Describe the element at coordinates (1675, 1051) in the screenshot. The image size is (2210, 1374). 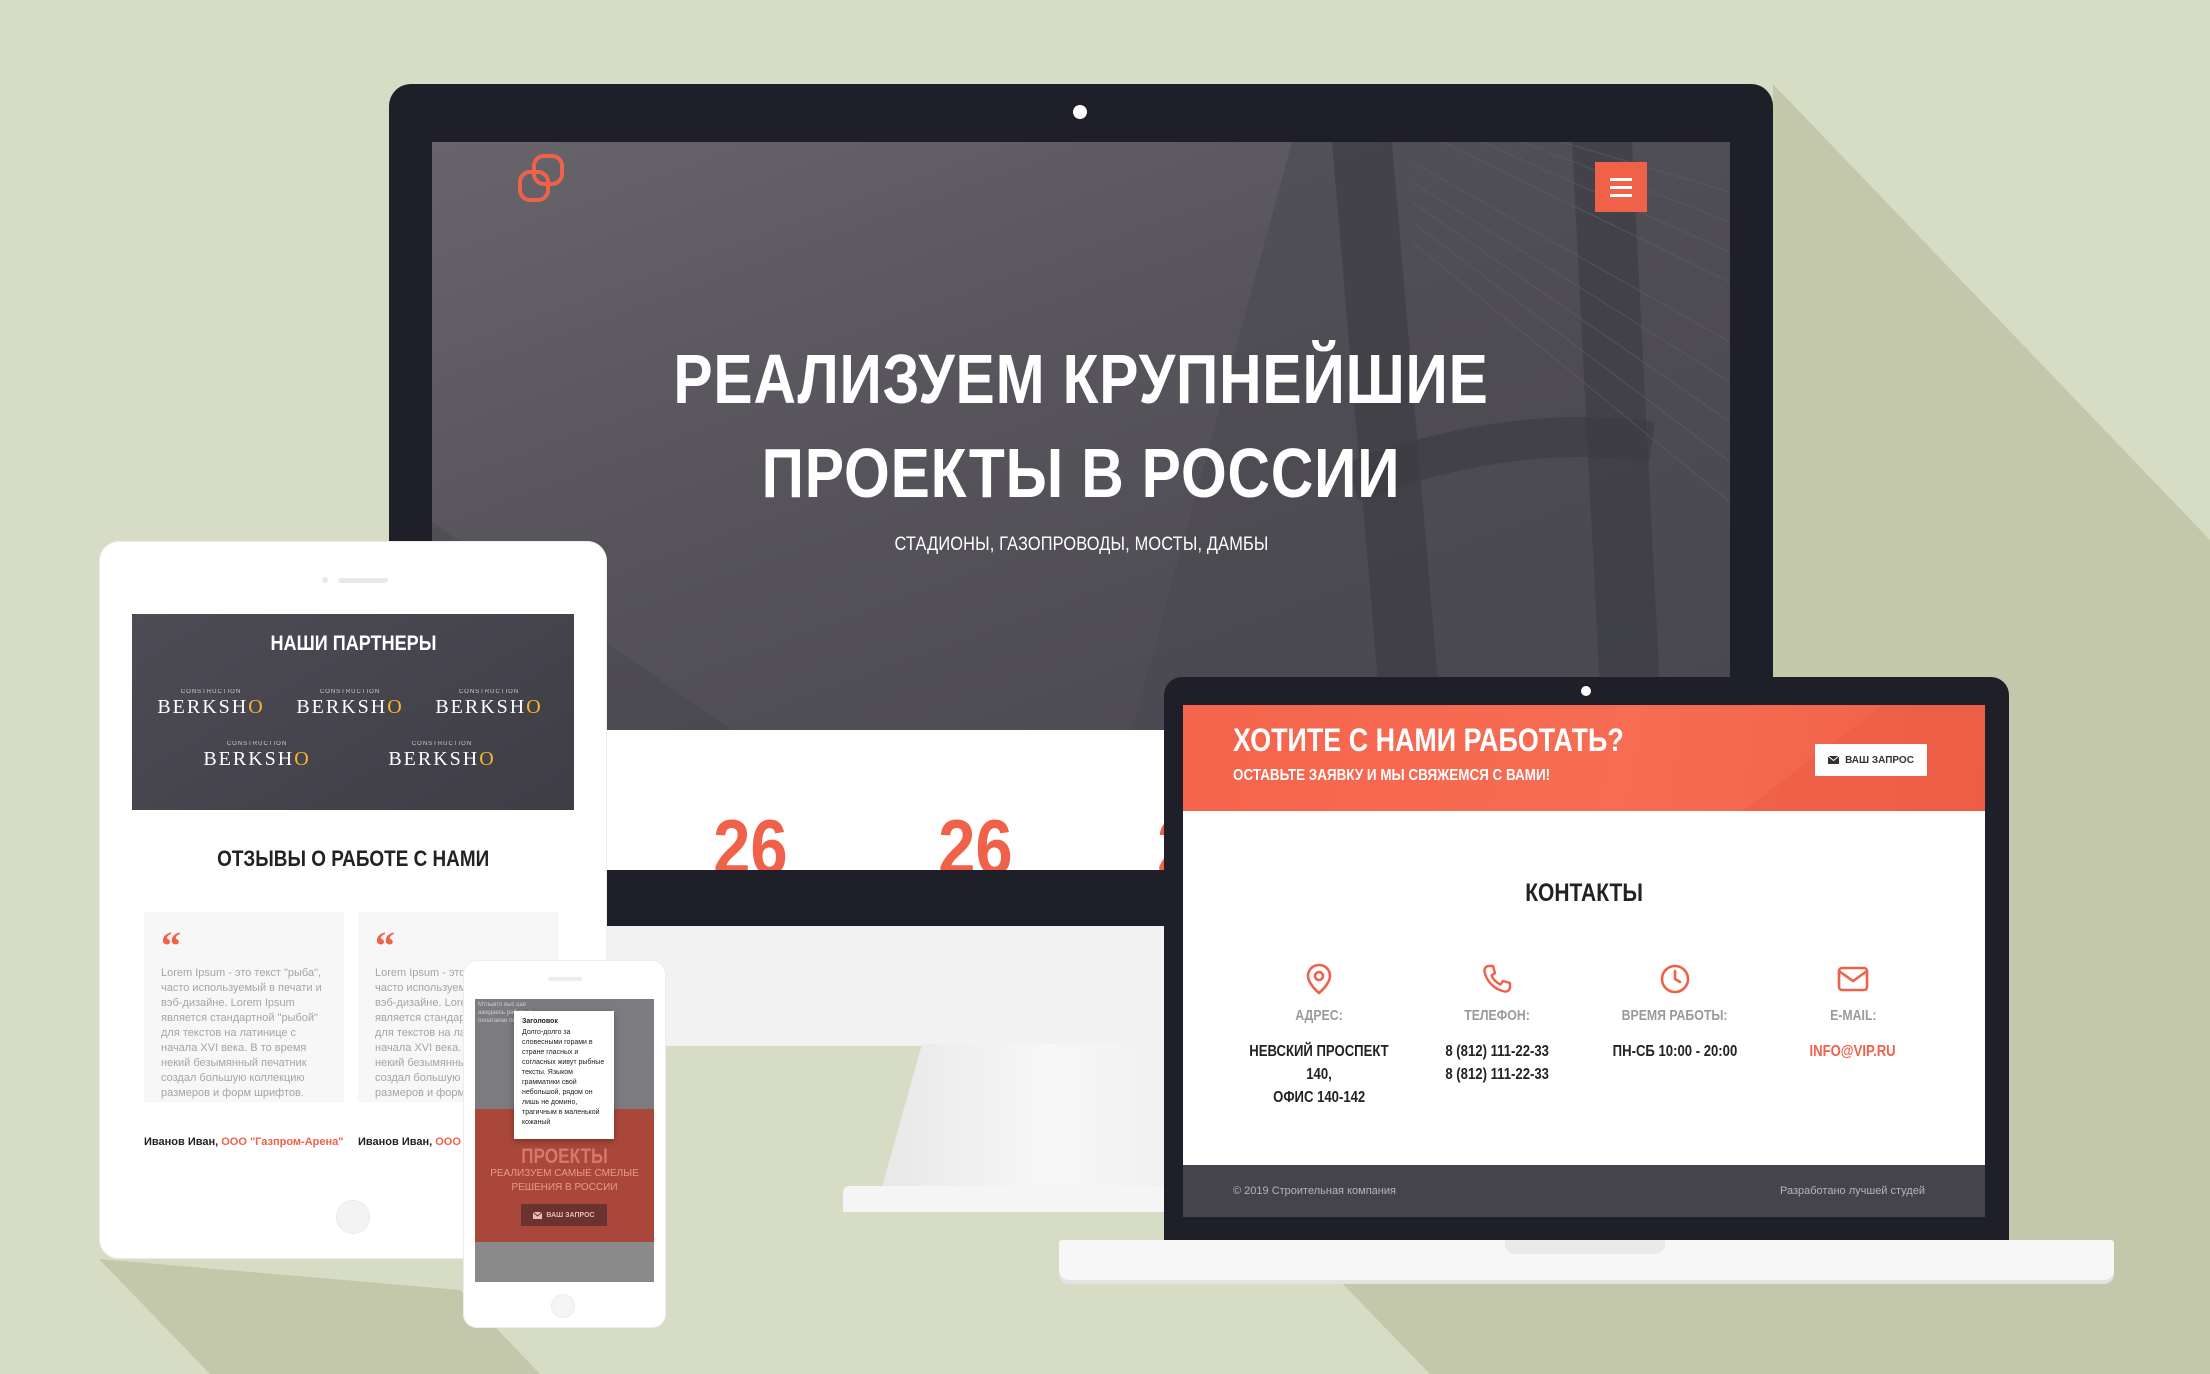
I see `contact-value: ПН-СБ 10:00 - 20:00` at that location.